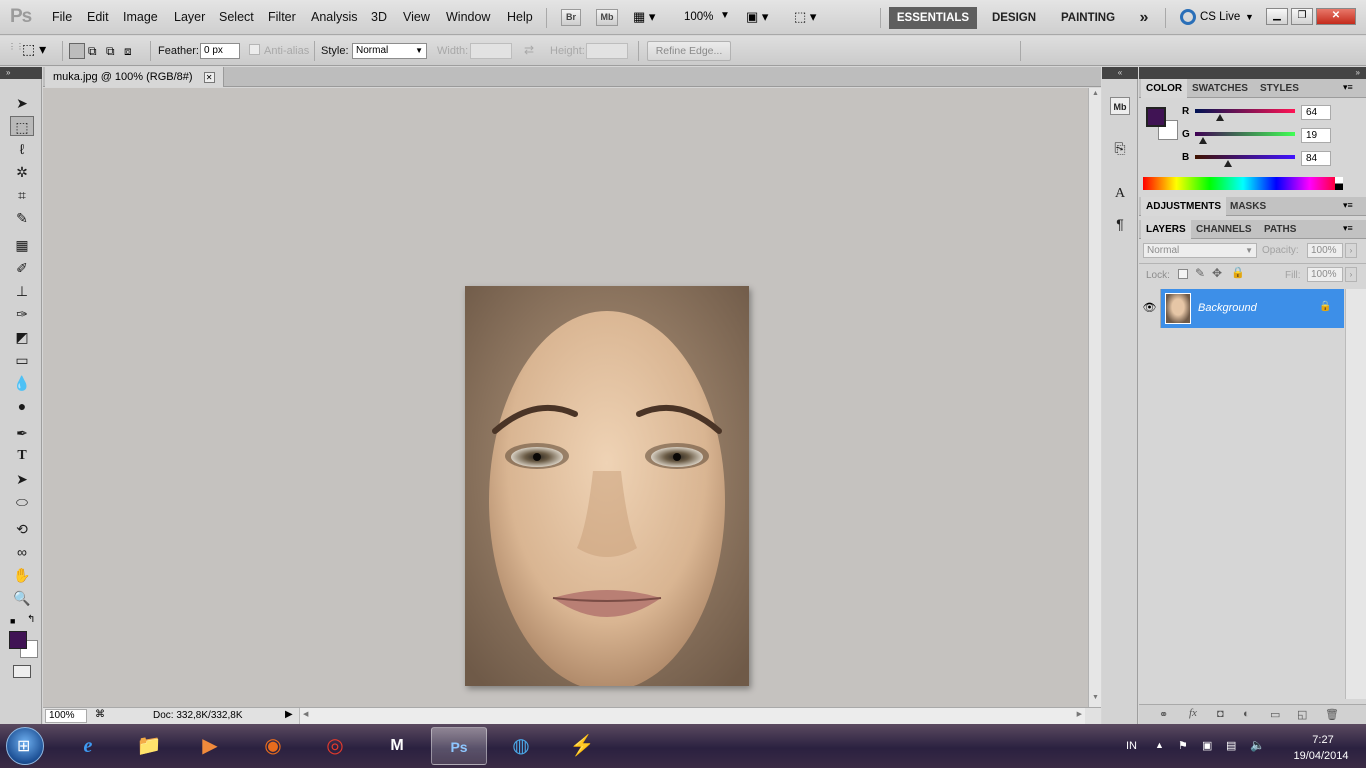 This screenshot has height=768, width=1366. I want to click on menu-layer: Layer, so click(189, 17).